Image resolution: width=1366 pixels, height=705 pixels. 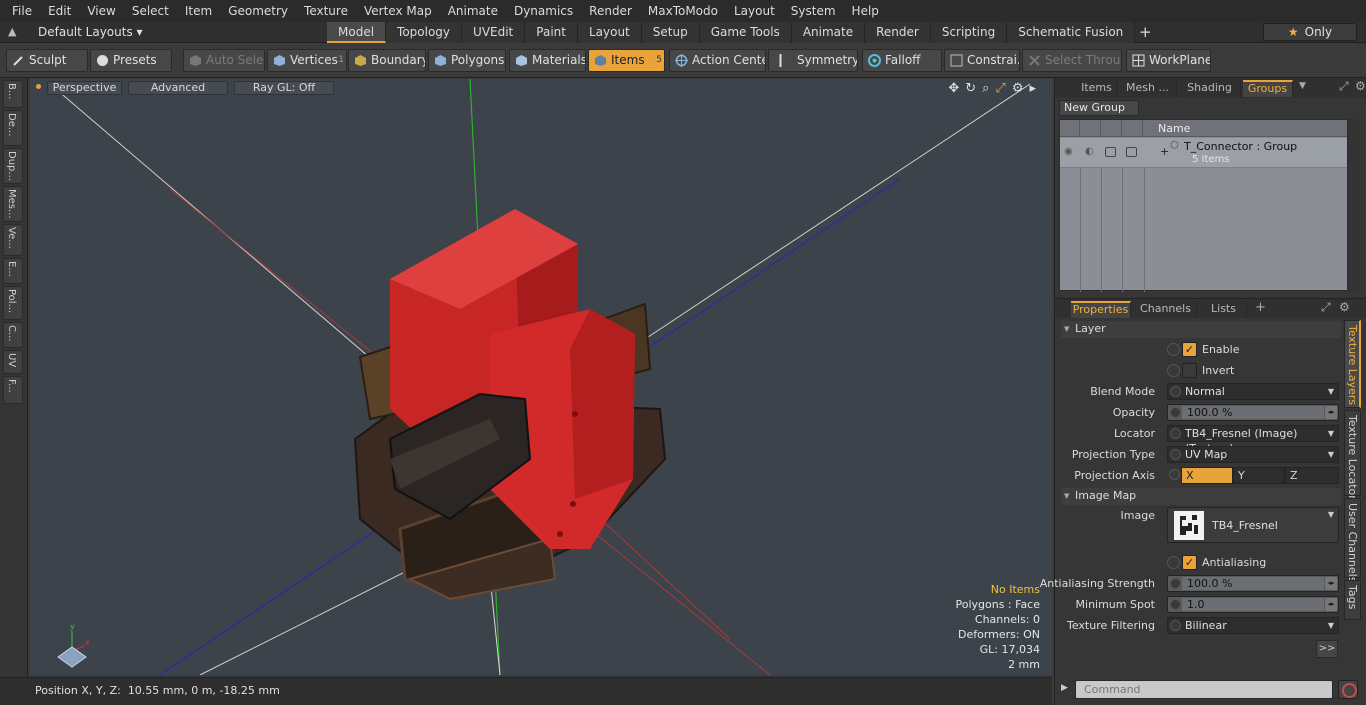 What do you see at coordinates (47, 60) in the screenshot?
I see `sculpt-button: Sculpt` at bounding box center [47, 60].